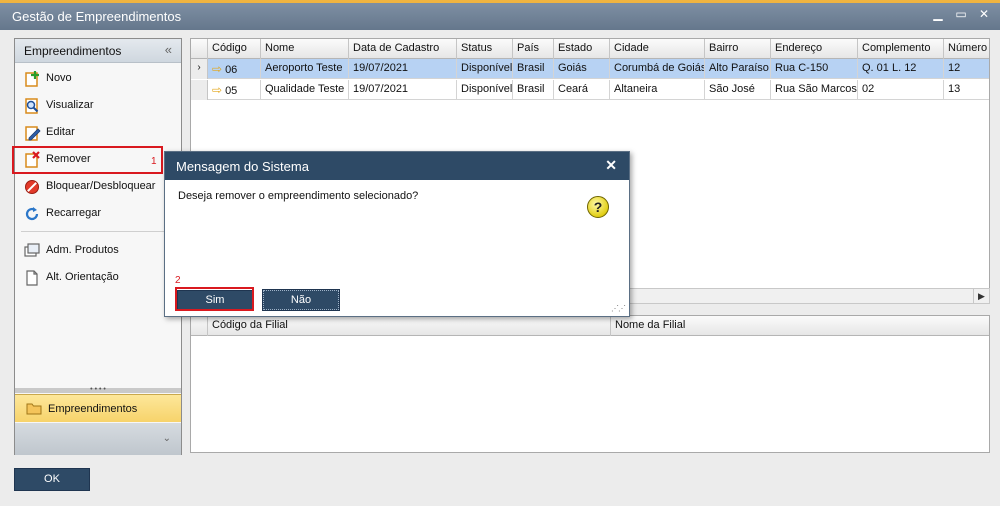 The width and height of the screenshot is (1000, 506). What do you see at coordinates (738, 69) in the screenshot?
I see `table-cell: Alto Paraíso` at bounding box center [738, 69].